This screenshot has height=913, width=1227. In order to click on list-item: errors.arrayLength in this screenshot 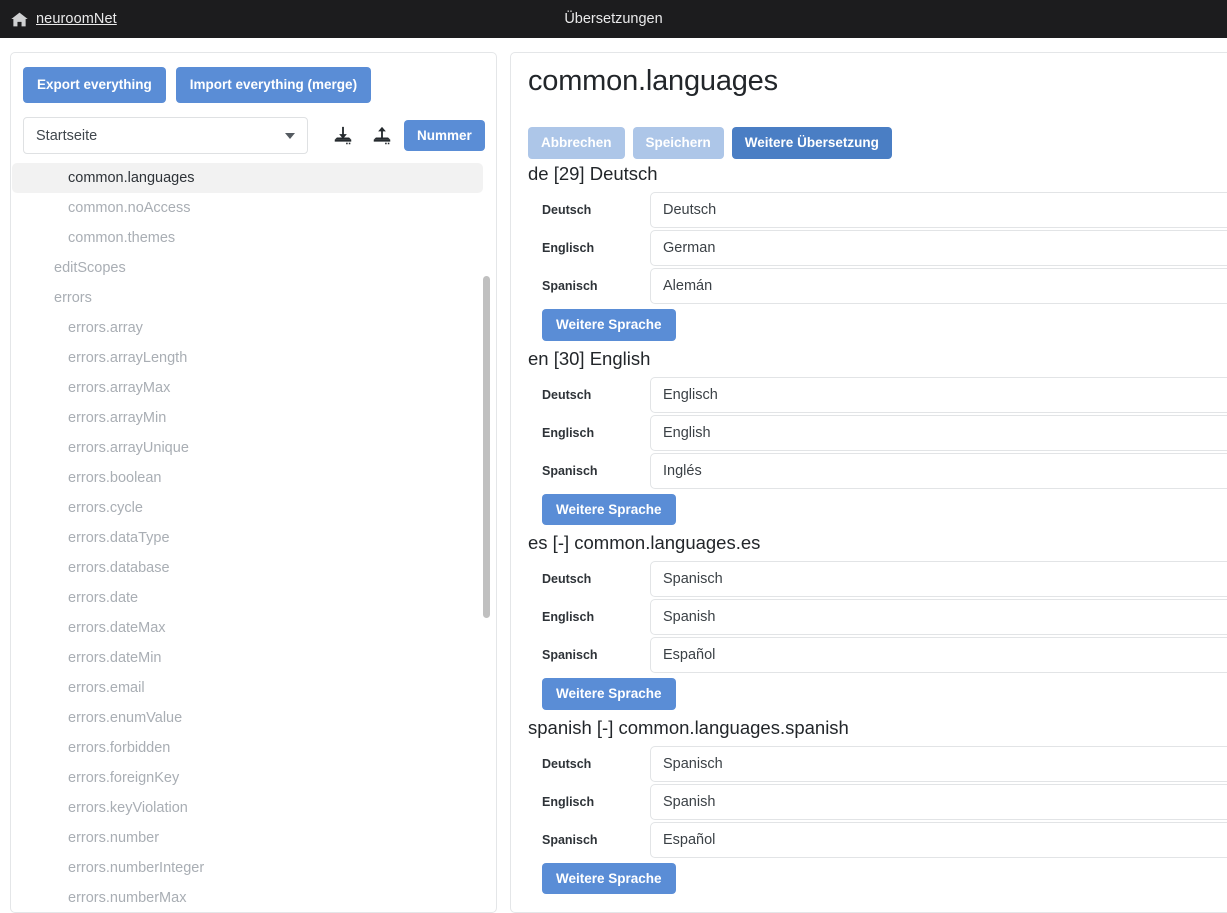, I will do `click(247, 358)`.